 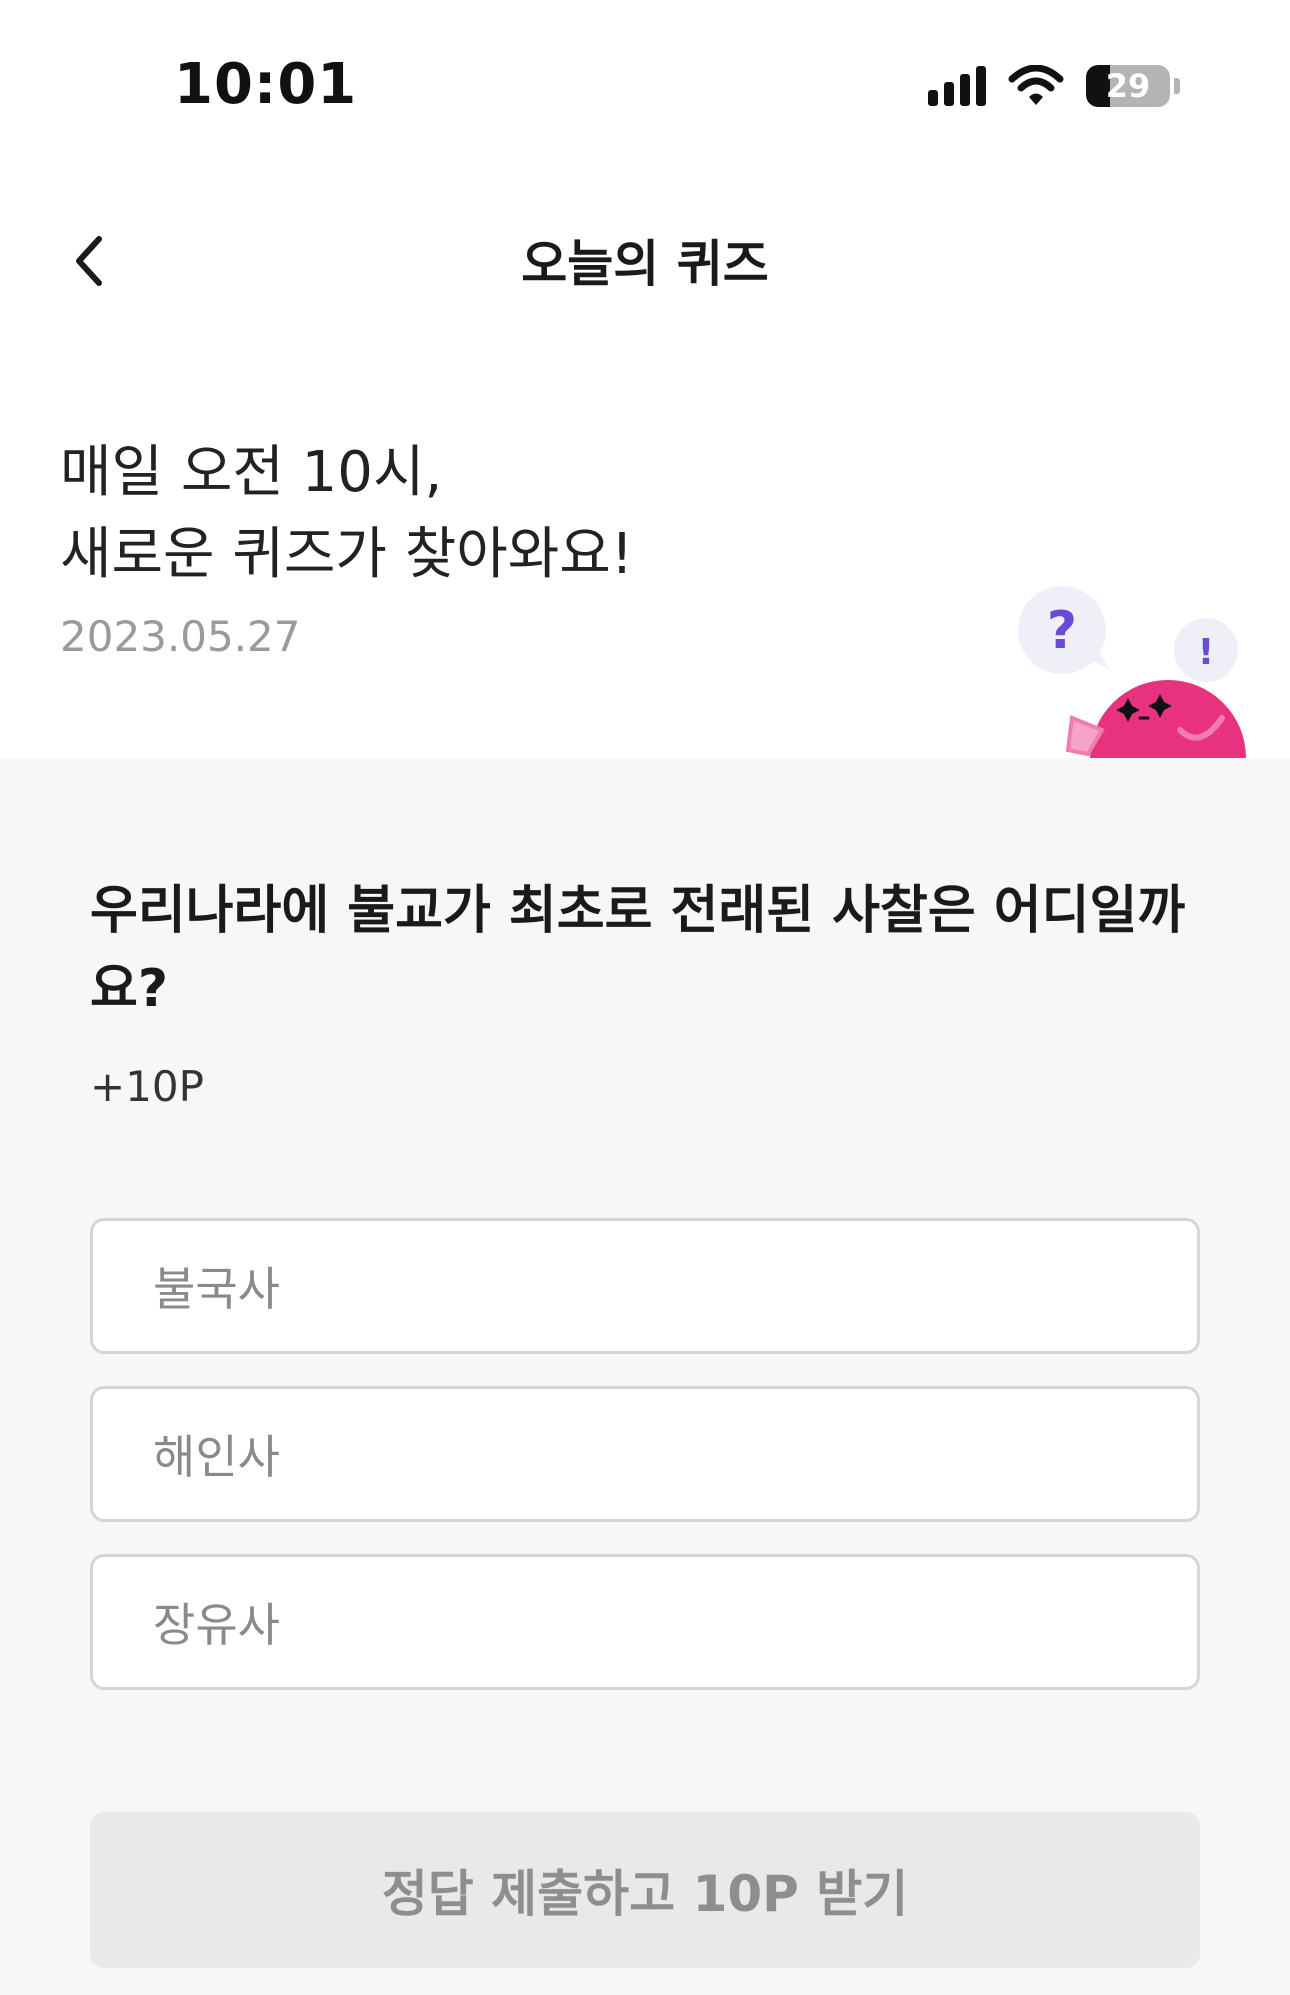 I want to click on answer-option-2: 해인사, so click(x=645, y=1454).